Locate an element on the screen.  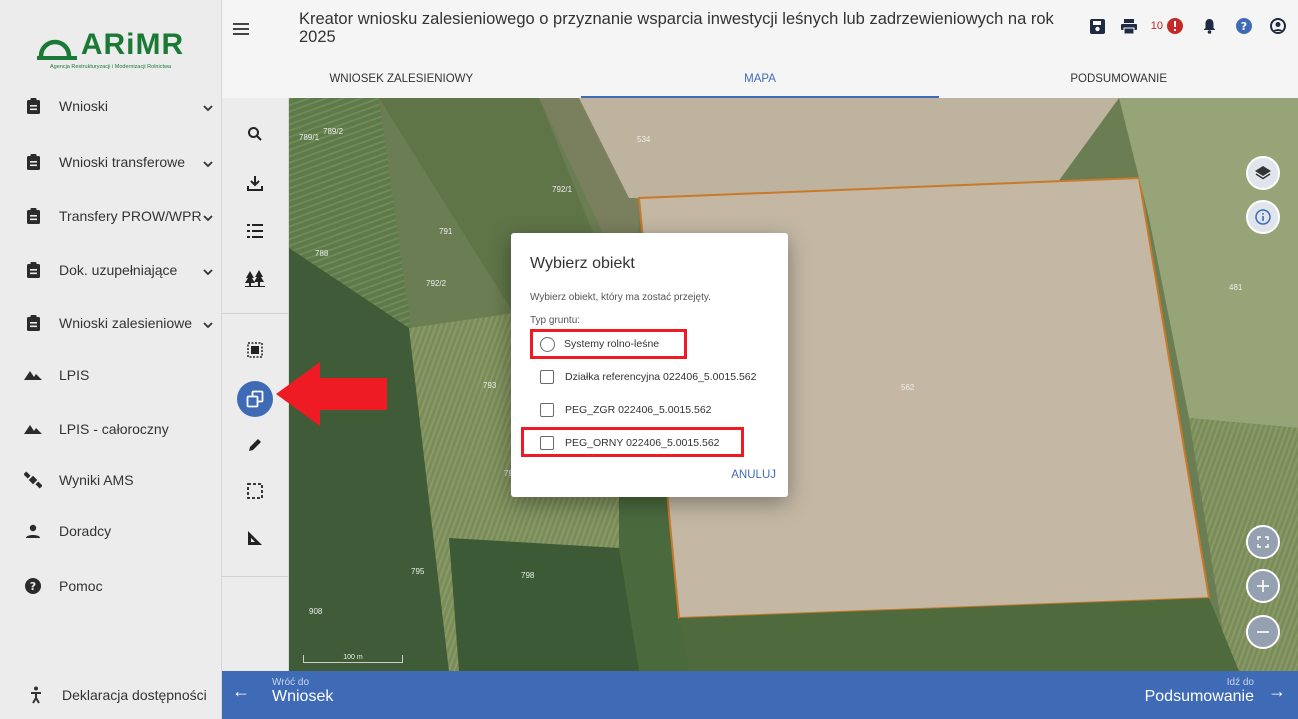
plus-icon is located at coordinates (1263, 586).